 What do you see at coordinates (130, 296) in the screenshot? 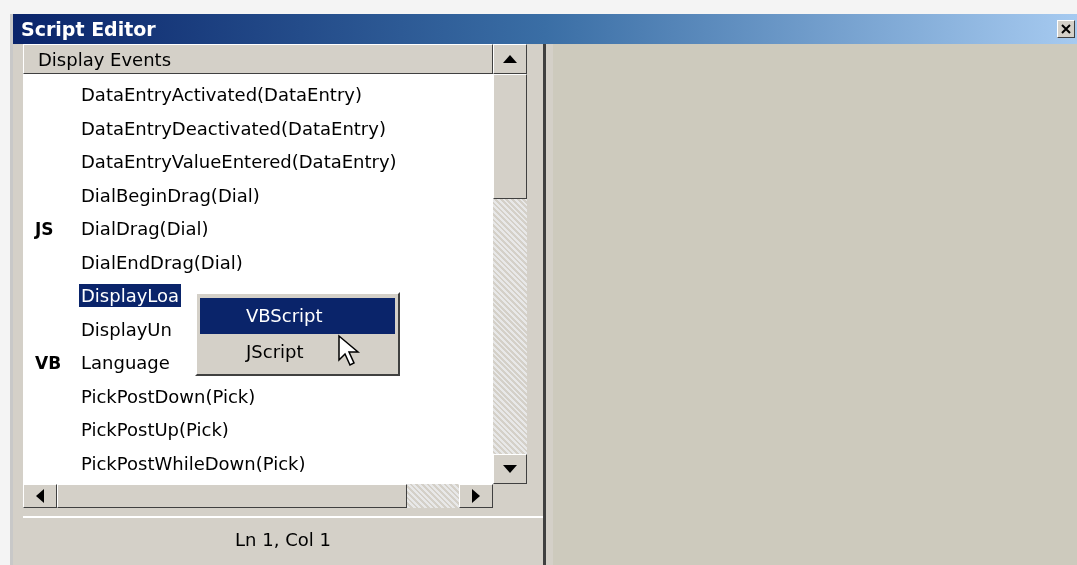
I see `event-item: DisplayLoa` at bounding box center [130, 296].